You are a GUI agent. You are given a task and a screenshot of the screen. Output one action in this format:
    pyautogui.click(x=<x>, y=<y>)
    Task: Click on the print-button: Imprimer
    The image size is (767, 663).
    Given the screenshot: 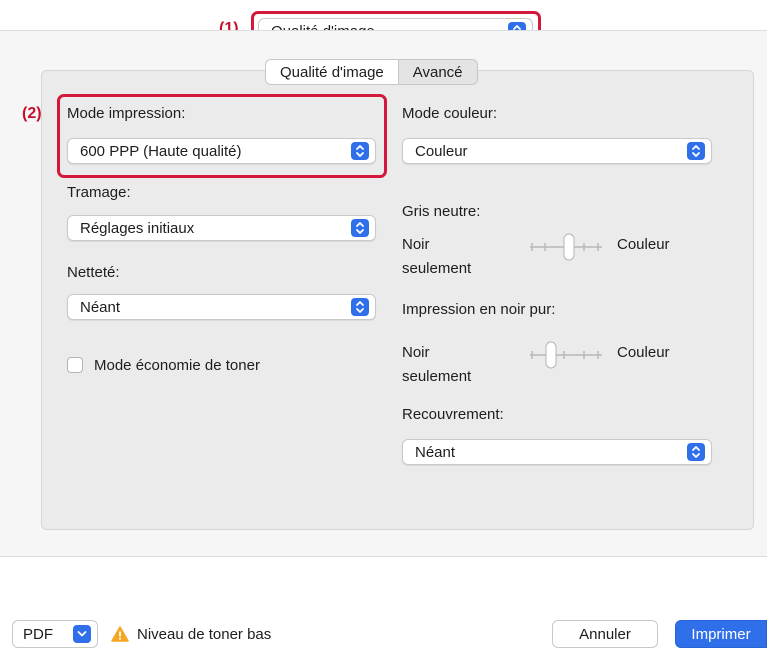 What is the action you would take?
    pyautogui.click(x=721, y=634)
    